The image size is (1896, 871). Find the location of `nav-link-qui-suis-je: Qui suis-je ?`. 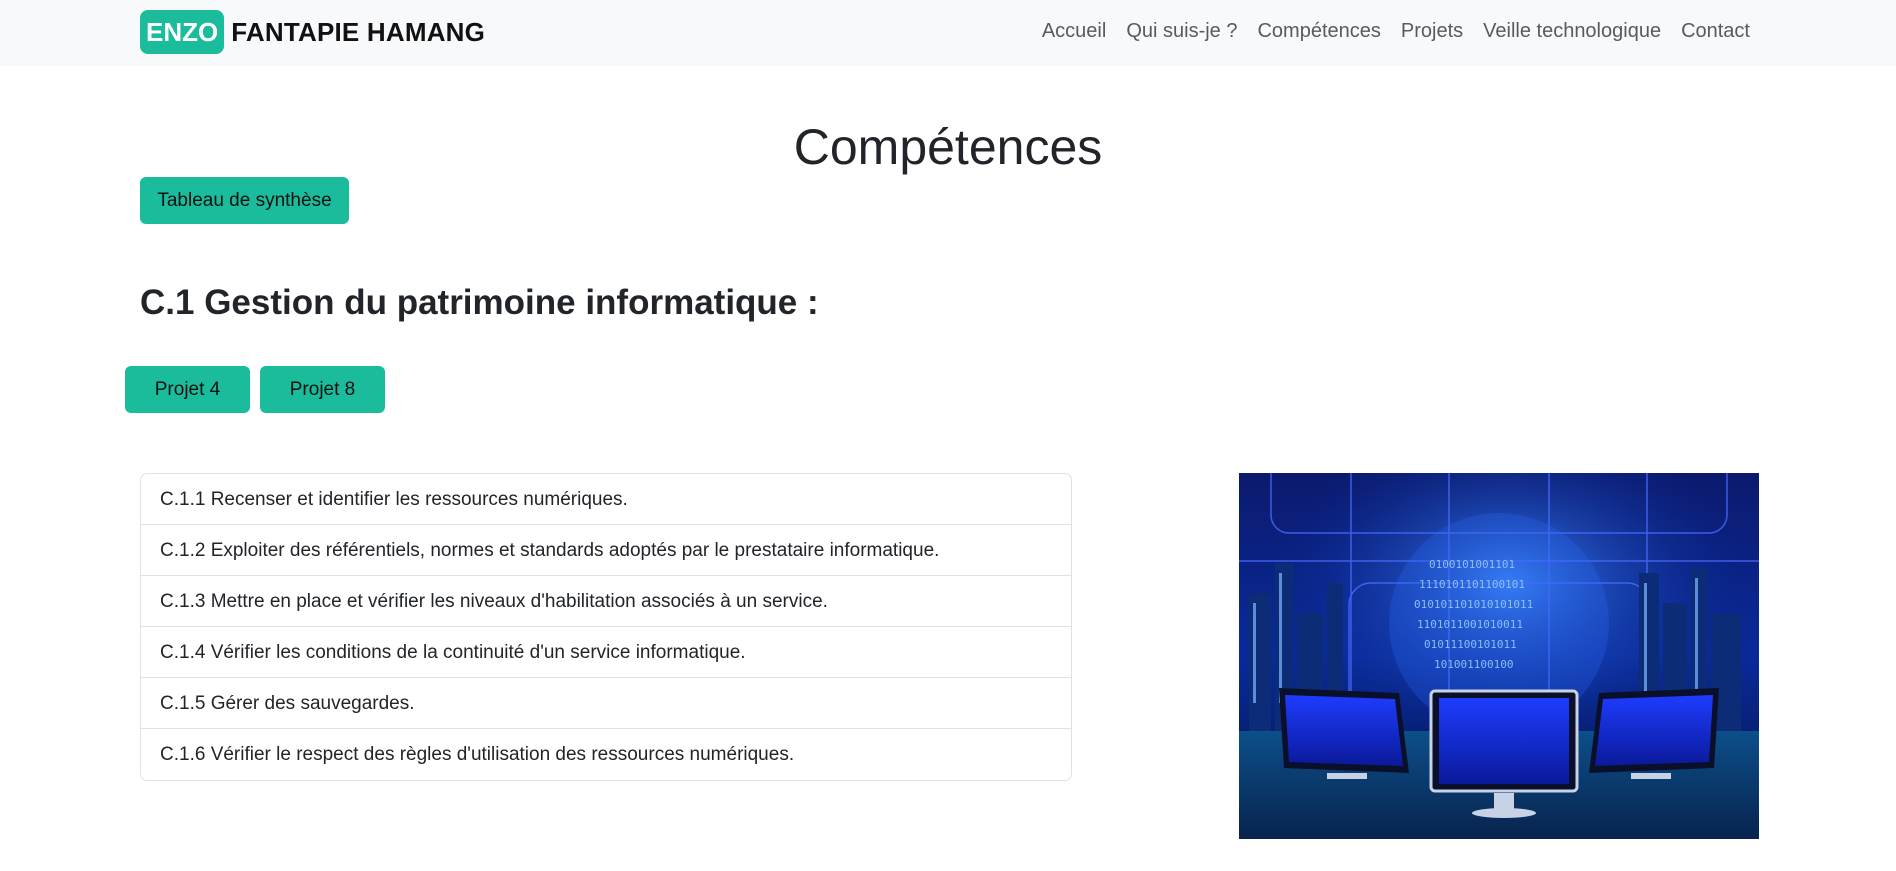

nav-link-qui-suis-je: Qui suis-je ? is located at coordinates (1181, 31).